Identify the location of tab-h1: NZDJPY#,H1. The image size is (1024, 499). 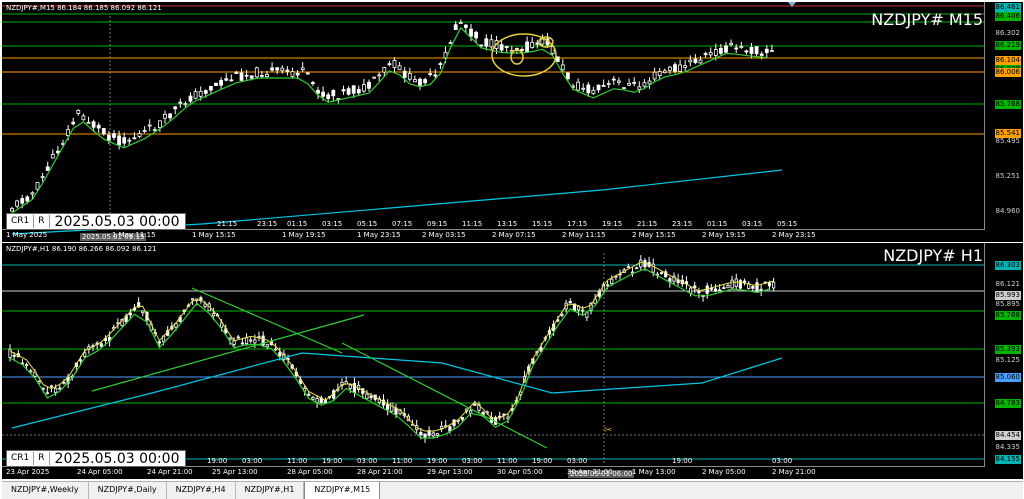
(270, 490).